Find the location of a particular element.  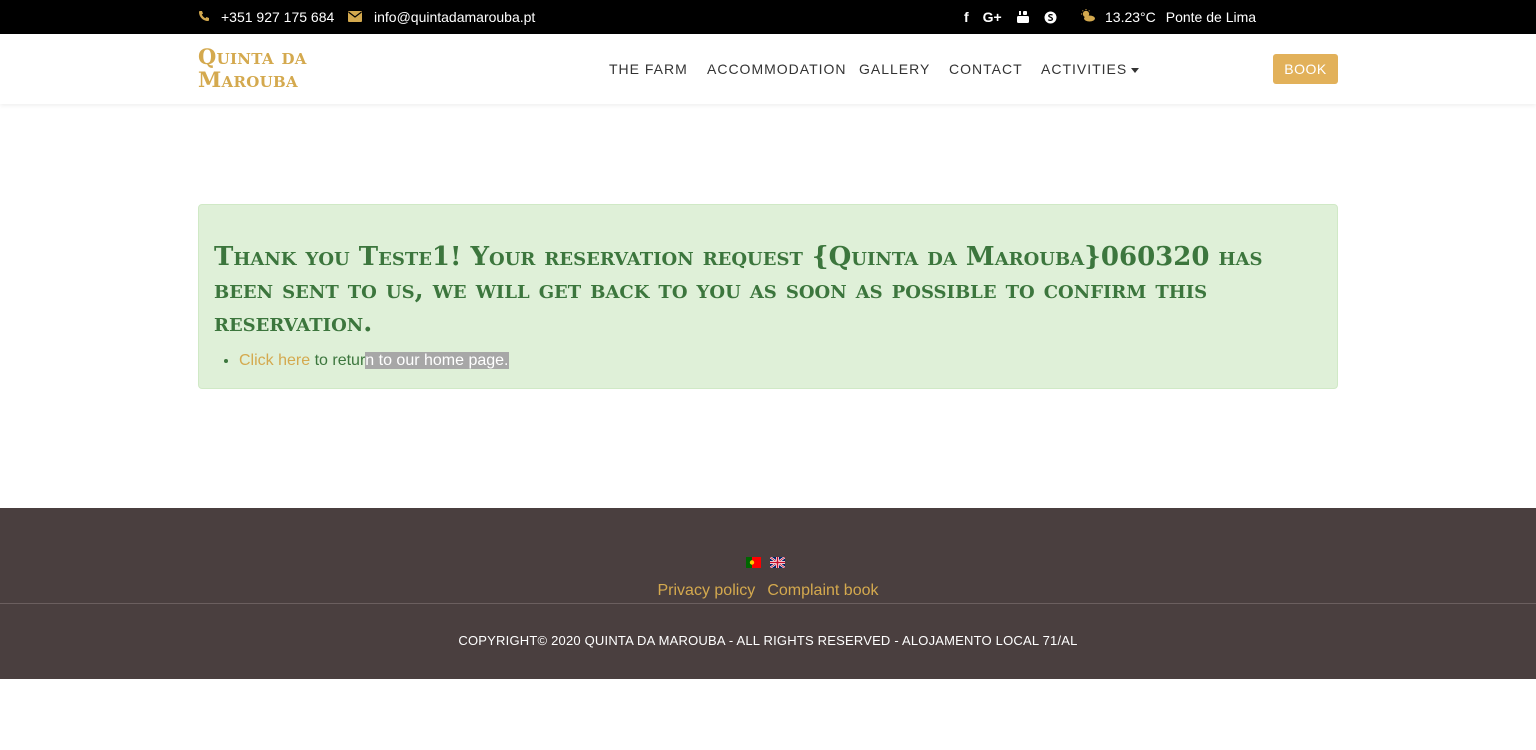

nav-item-gallery: GALLERY is located at coordinates (894, 69).